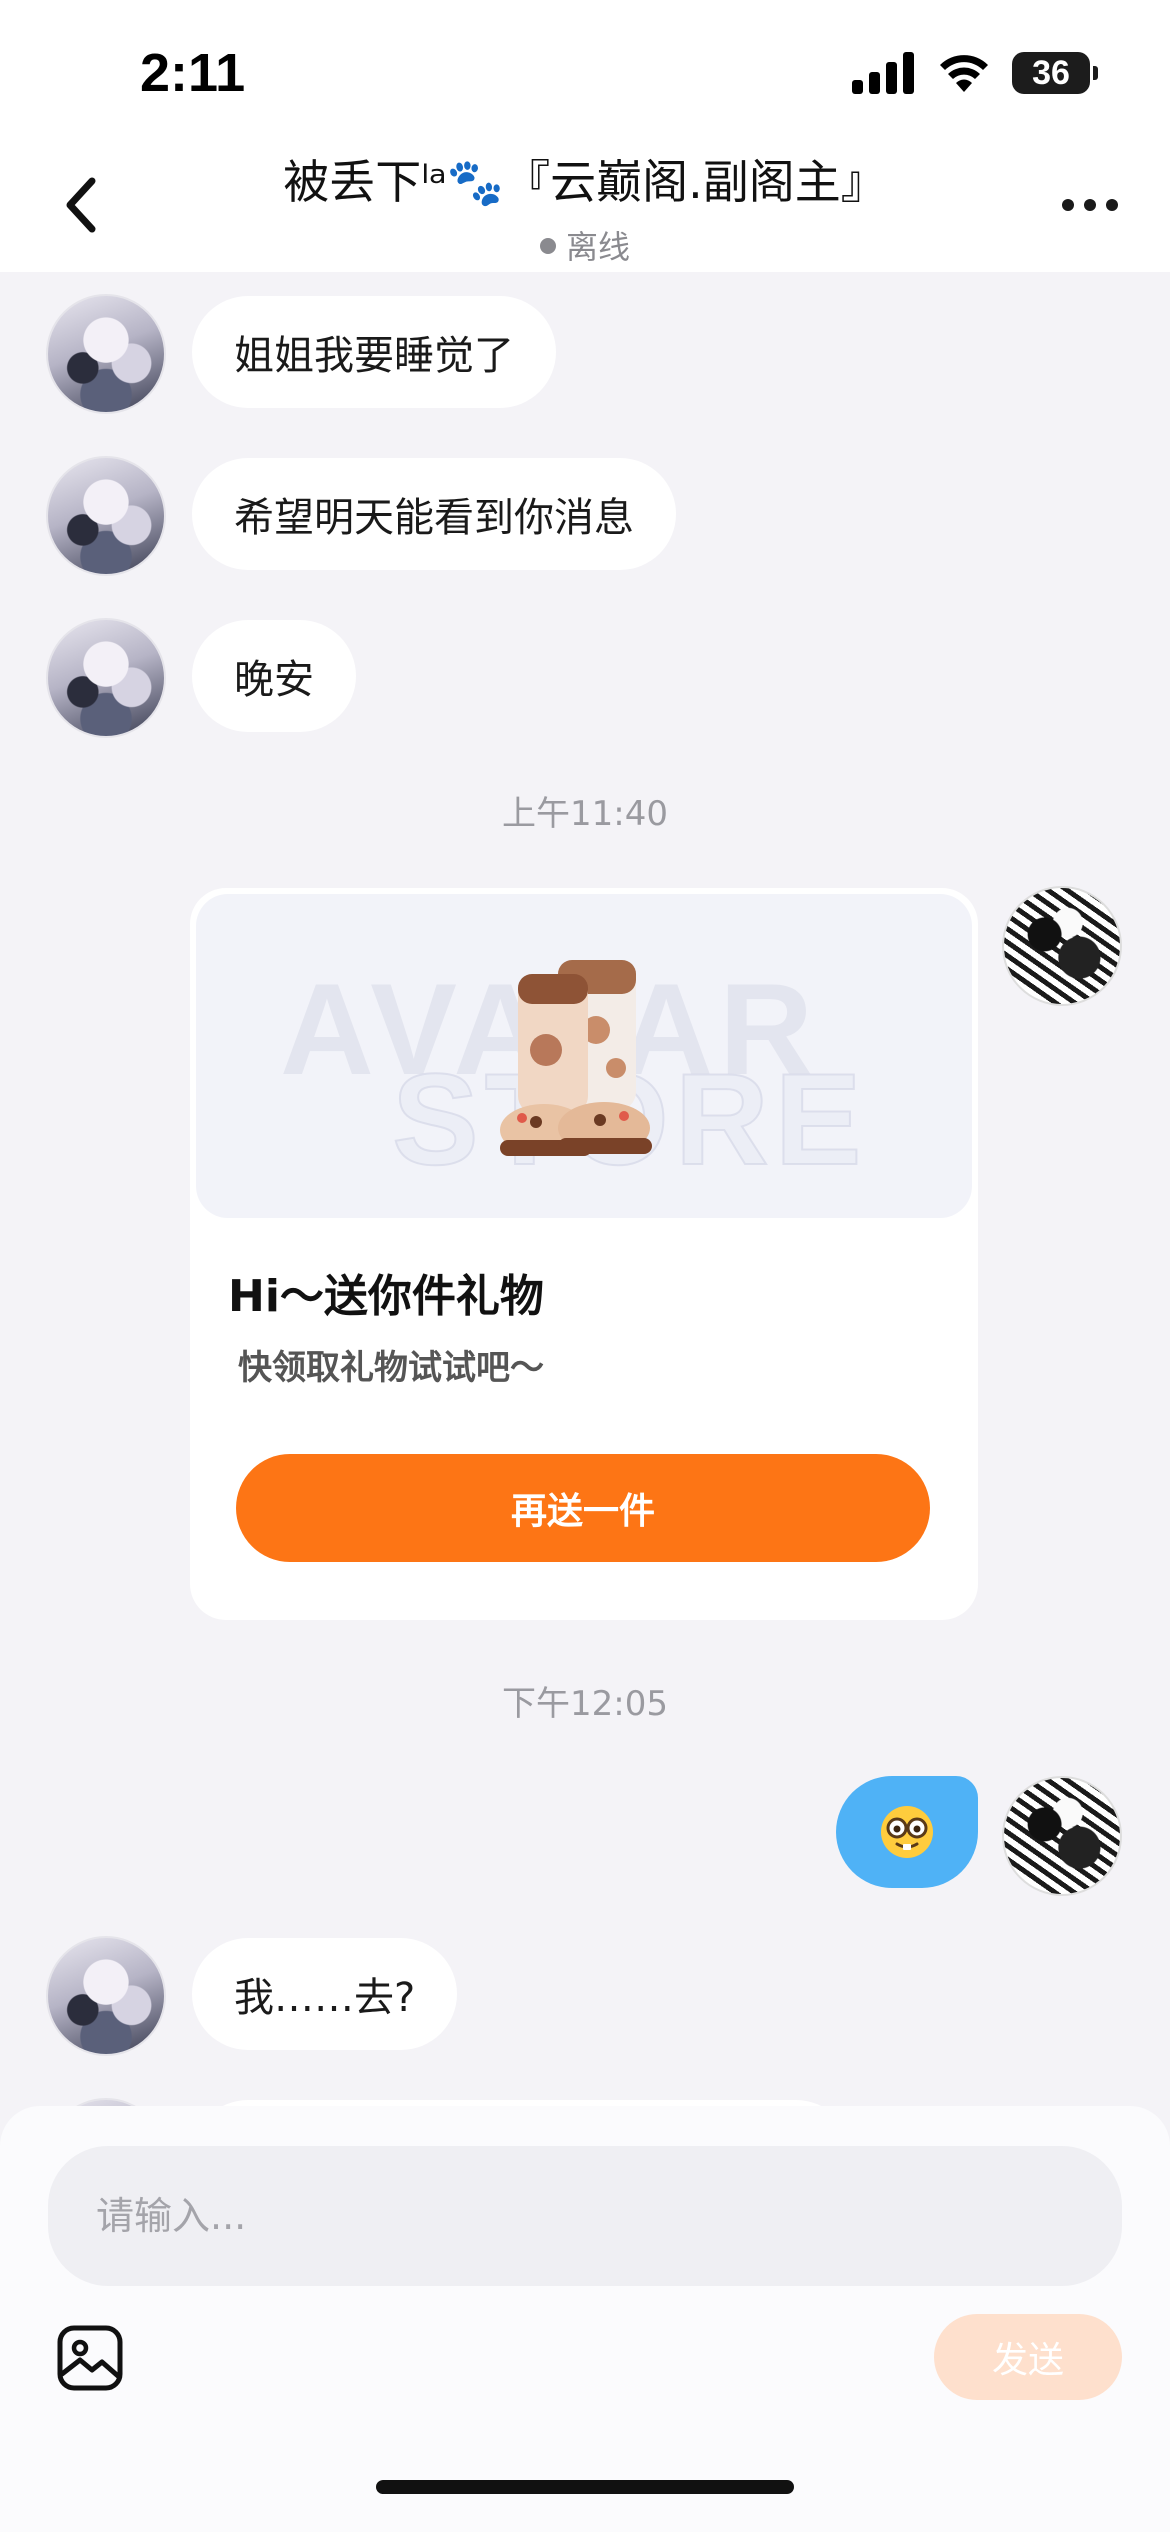 This screenshot has height=2532, width=1170. I want to click on send-button: 发送, so click(1028, 2357).